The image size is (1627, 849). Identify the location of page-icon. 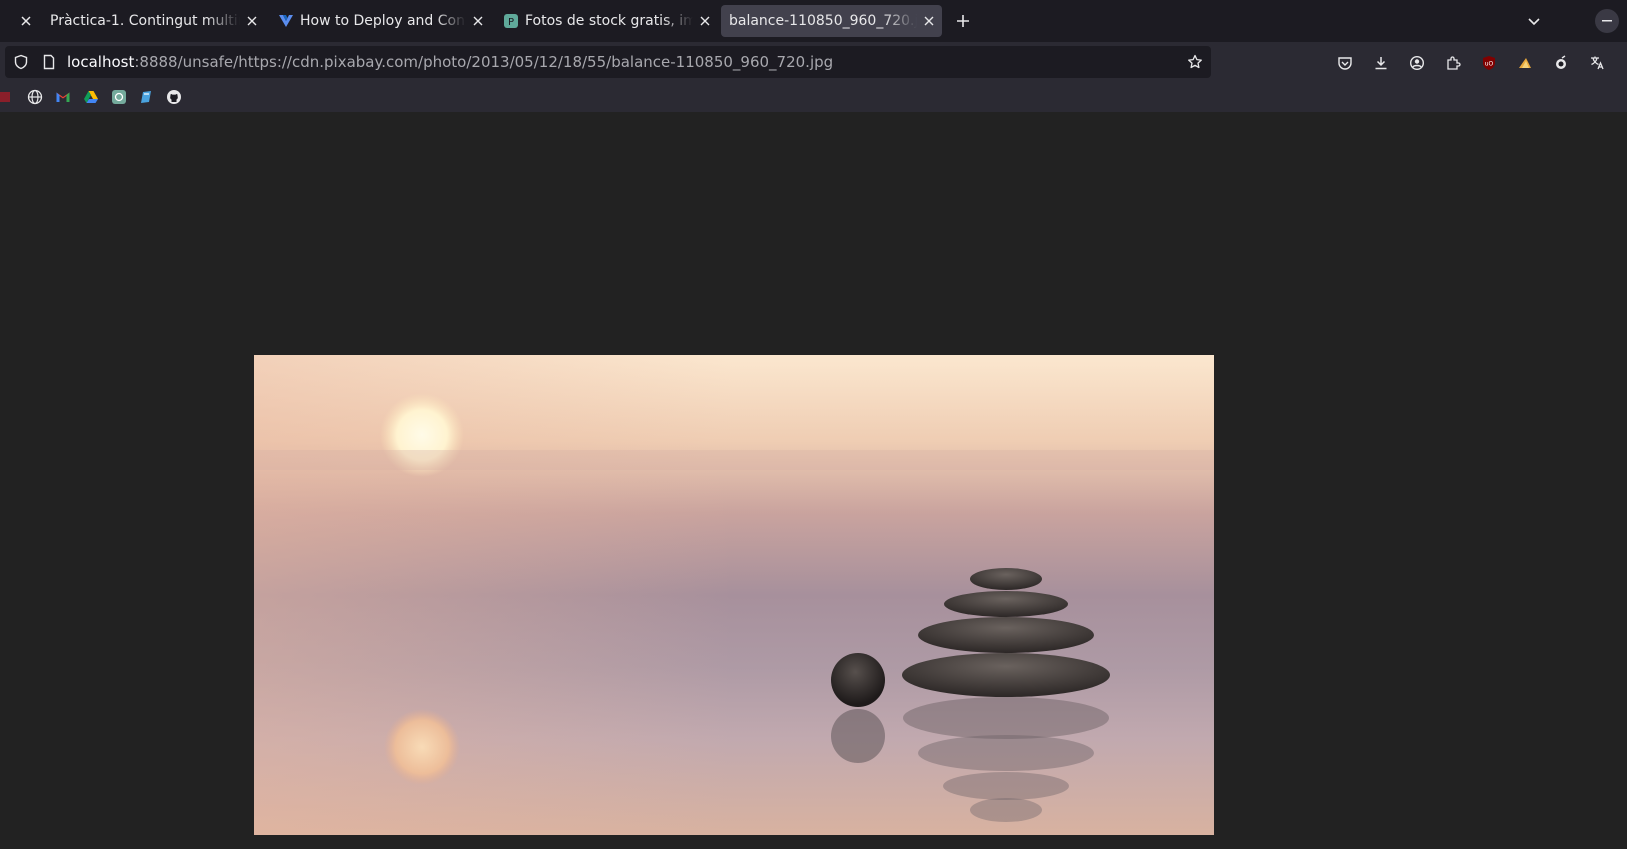
(49, 64).